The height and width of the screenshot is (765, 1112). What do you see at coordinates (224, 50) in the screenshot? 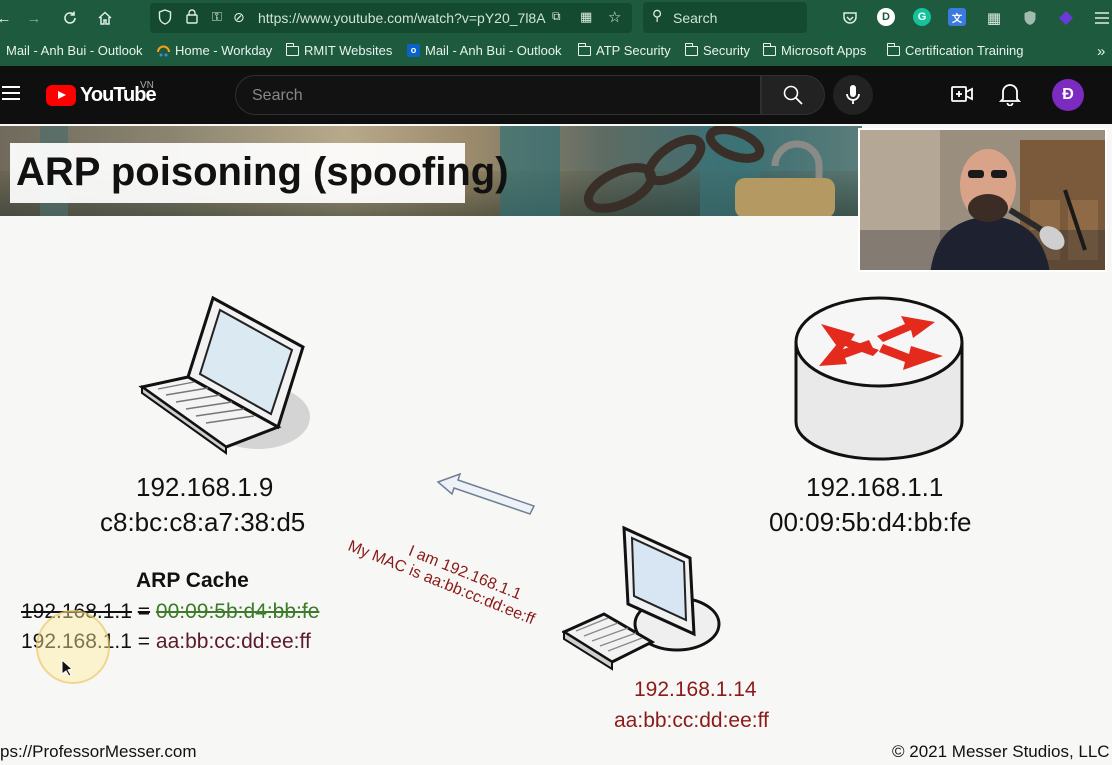
I see `bookmark-label: Home - Workday` at bounding box center [224, 50].